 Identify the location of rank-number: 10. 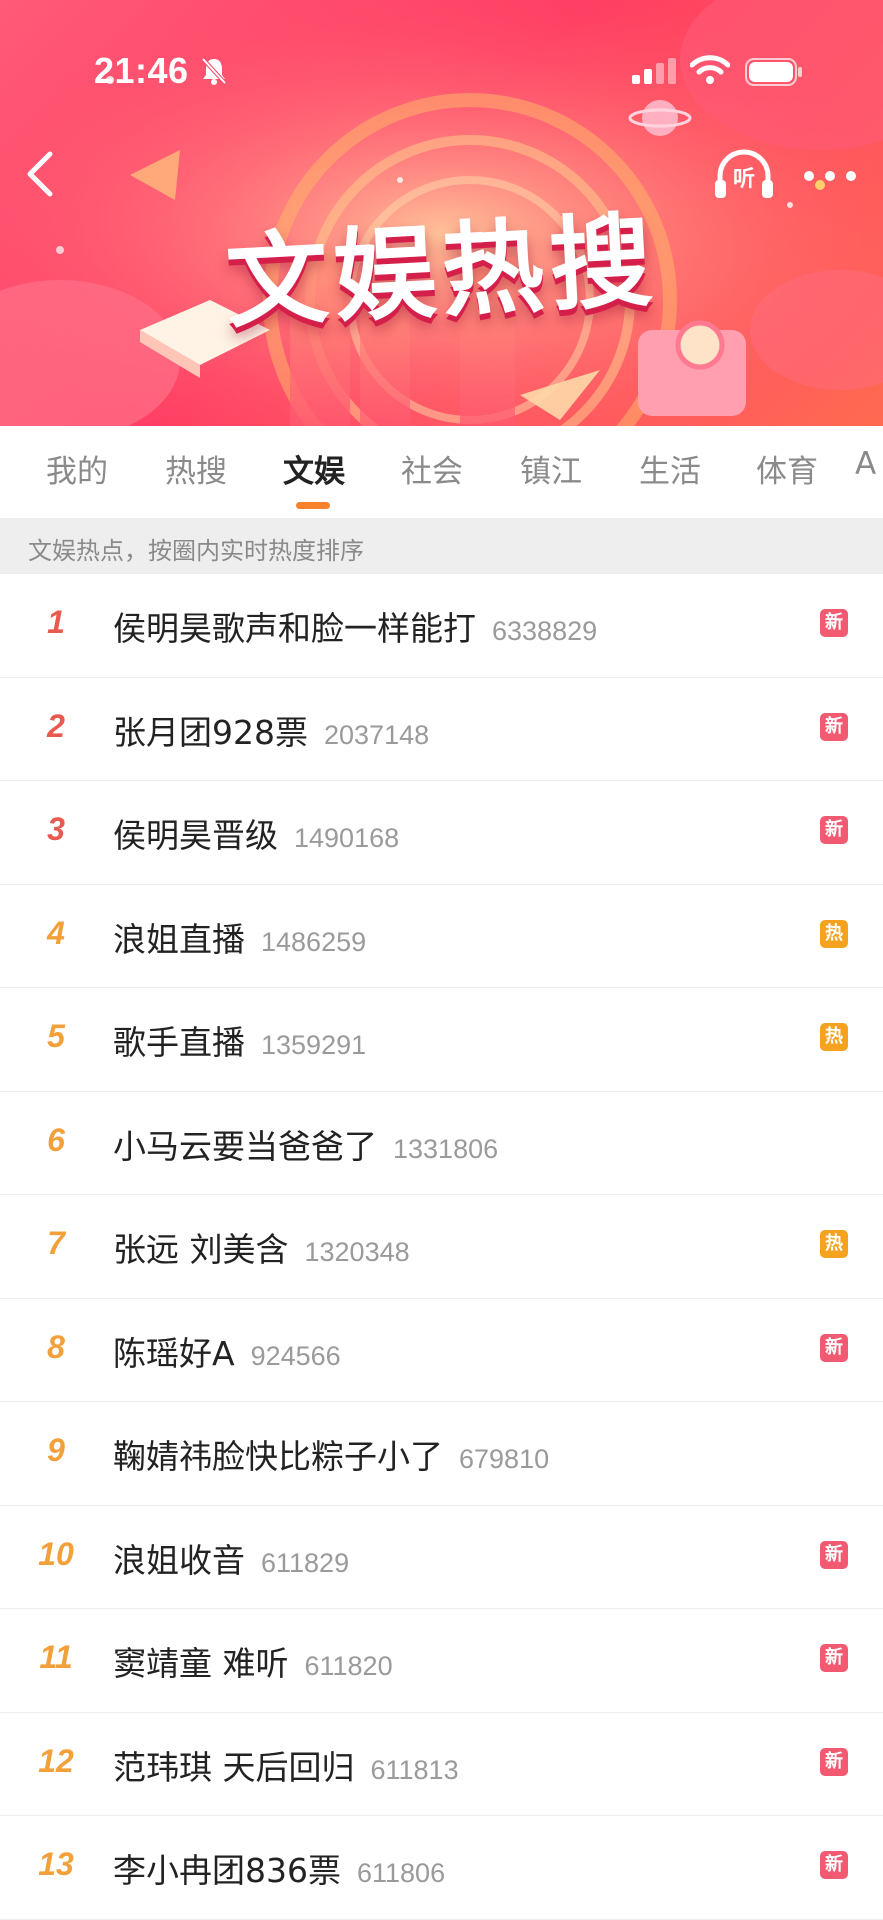
(56, 1553).